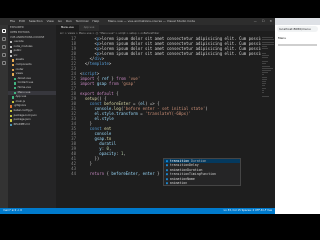 This screenshot has width=320, height=240. Describe the element at coordinates (4, 119) in the screenshot. I see `activity-bar` at that location.